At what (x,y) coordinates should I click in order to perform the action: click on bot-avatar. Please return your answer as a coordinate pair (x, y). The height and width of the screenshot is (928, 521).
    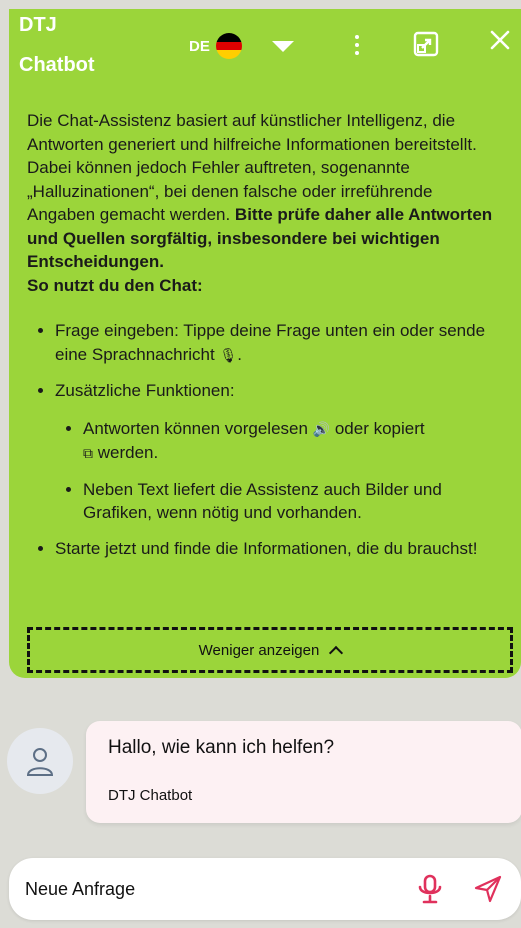
    Looking at the image, I should click on (40, 761).